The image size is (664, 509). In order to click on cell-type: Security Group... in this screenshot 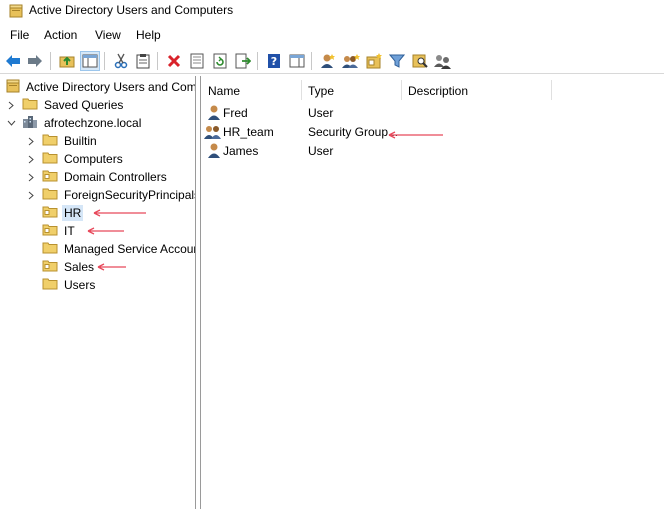, I will do `click(353, 132)`.